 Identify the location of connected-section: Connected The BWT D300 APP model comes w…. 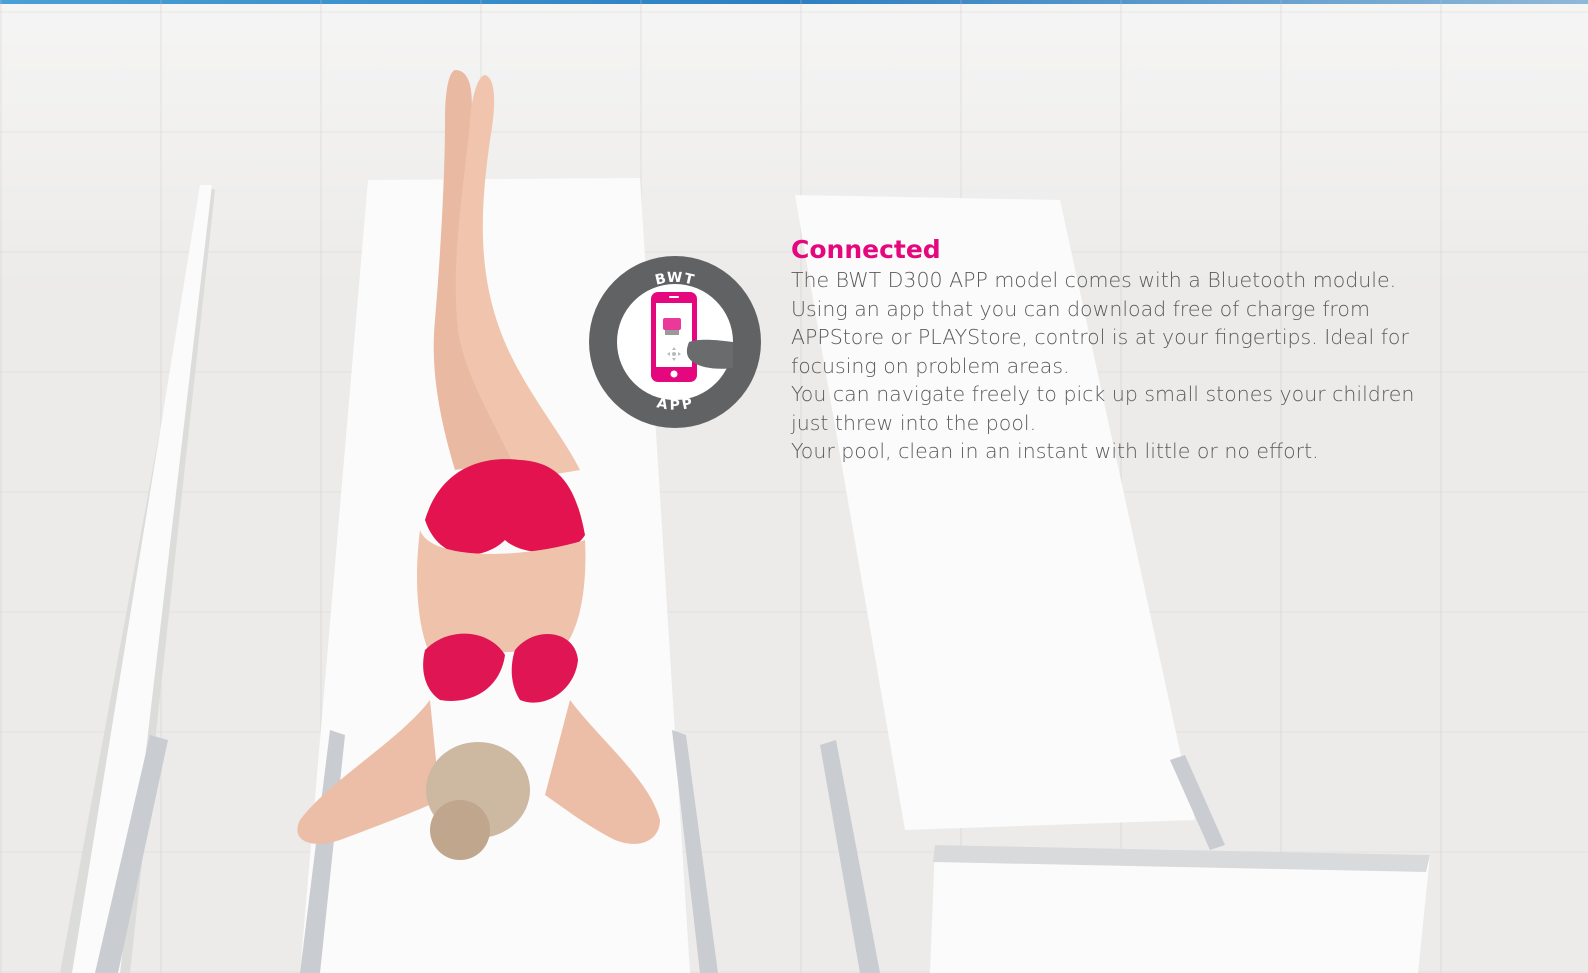
(1121, 350).